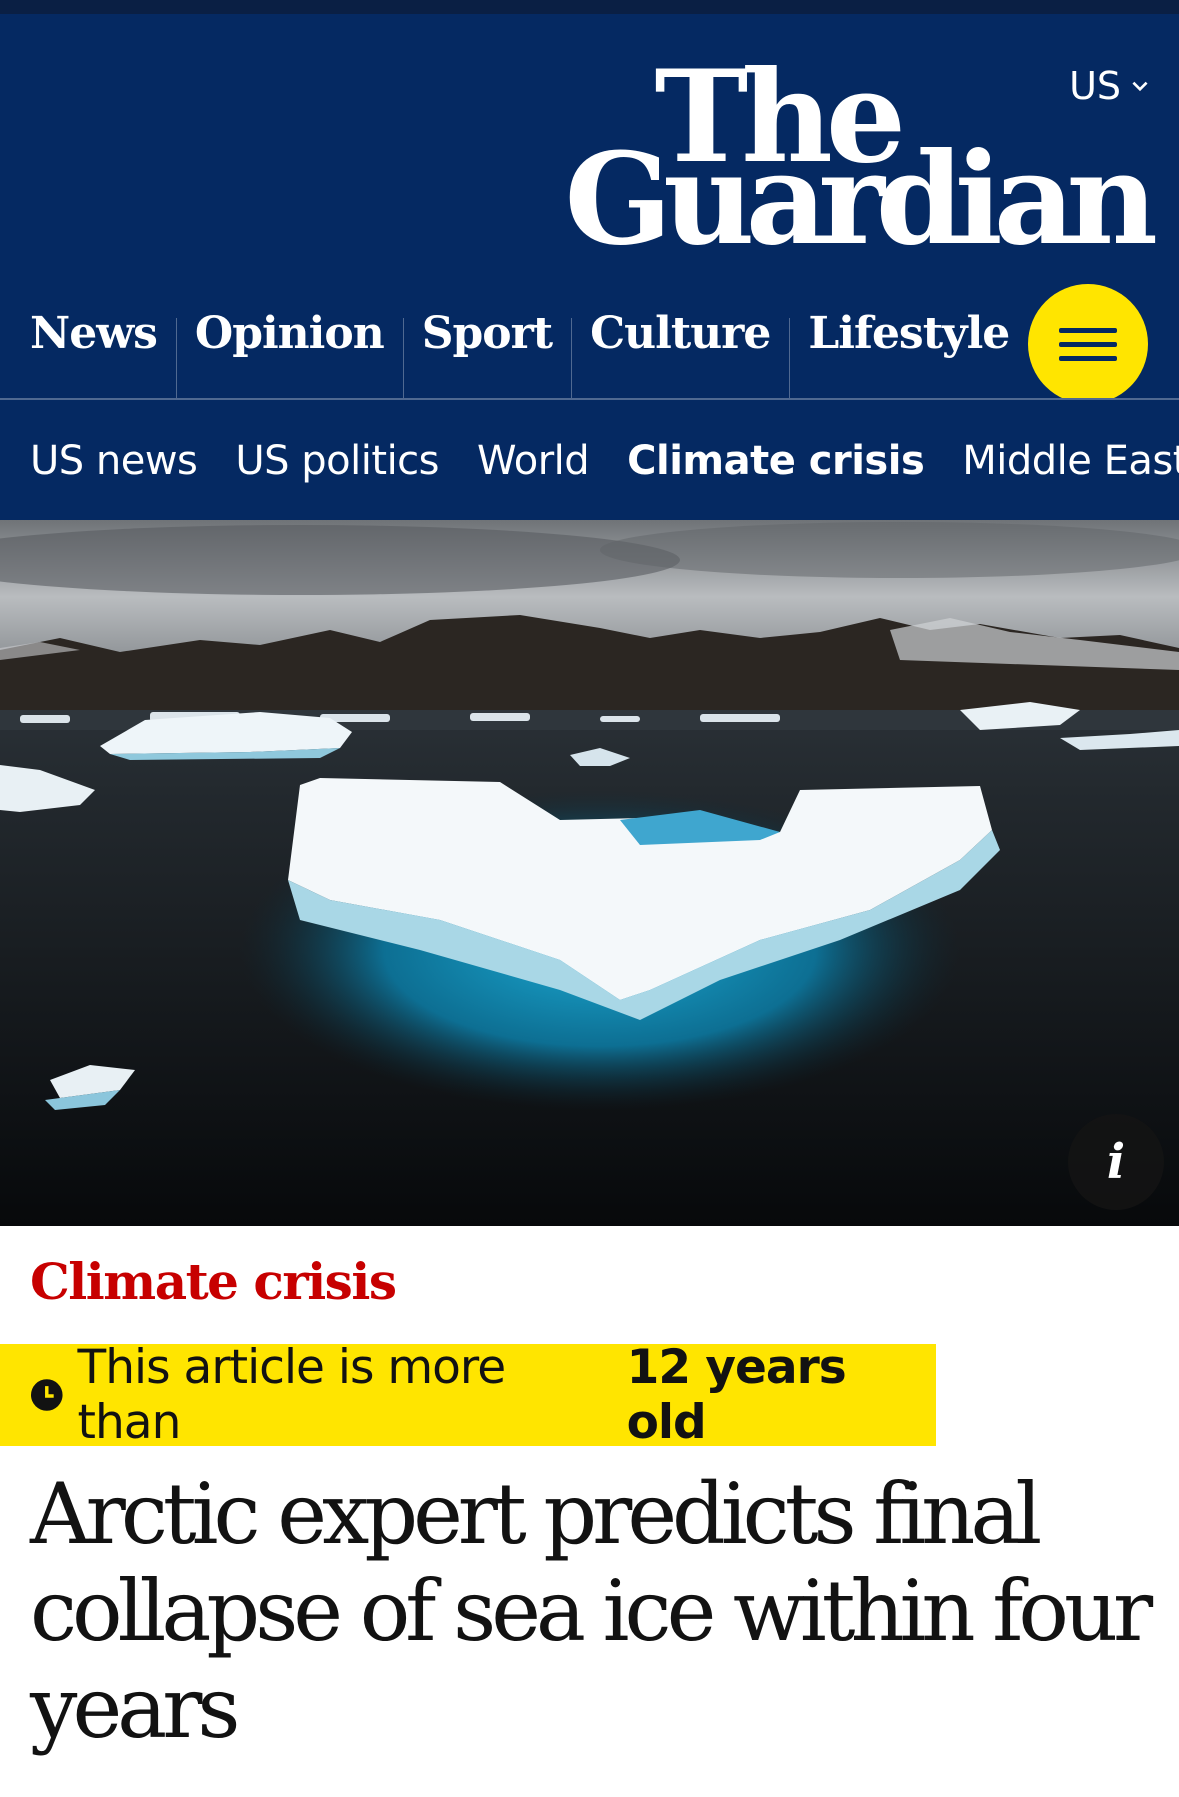 This screenshot has width=1179, height=1797. I want to click on pillar-label: Opinion, so click(289, 333).